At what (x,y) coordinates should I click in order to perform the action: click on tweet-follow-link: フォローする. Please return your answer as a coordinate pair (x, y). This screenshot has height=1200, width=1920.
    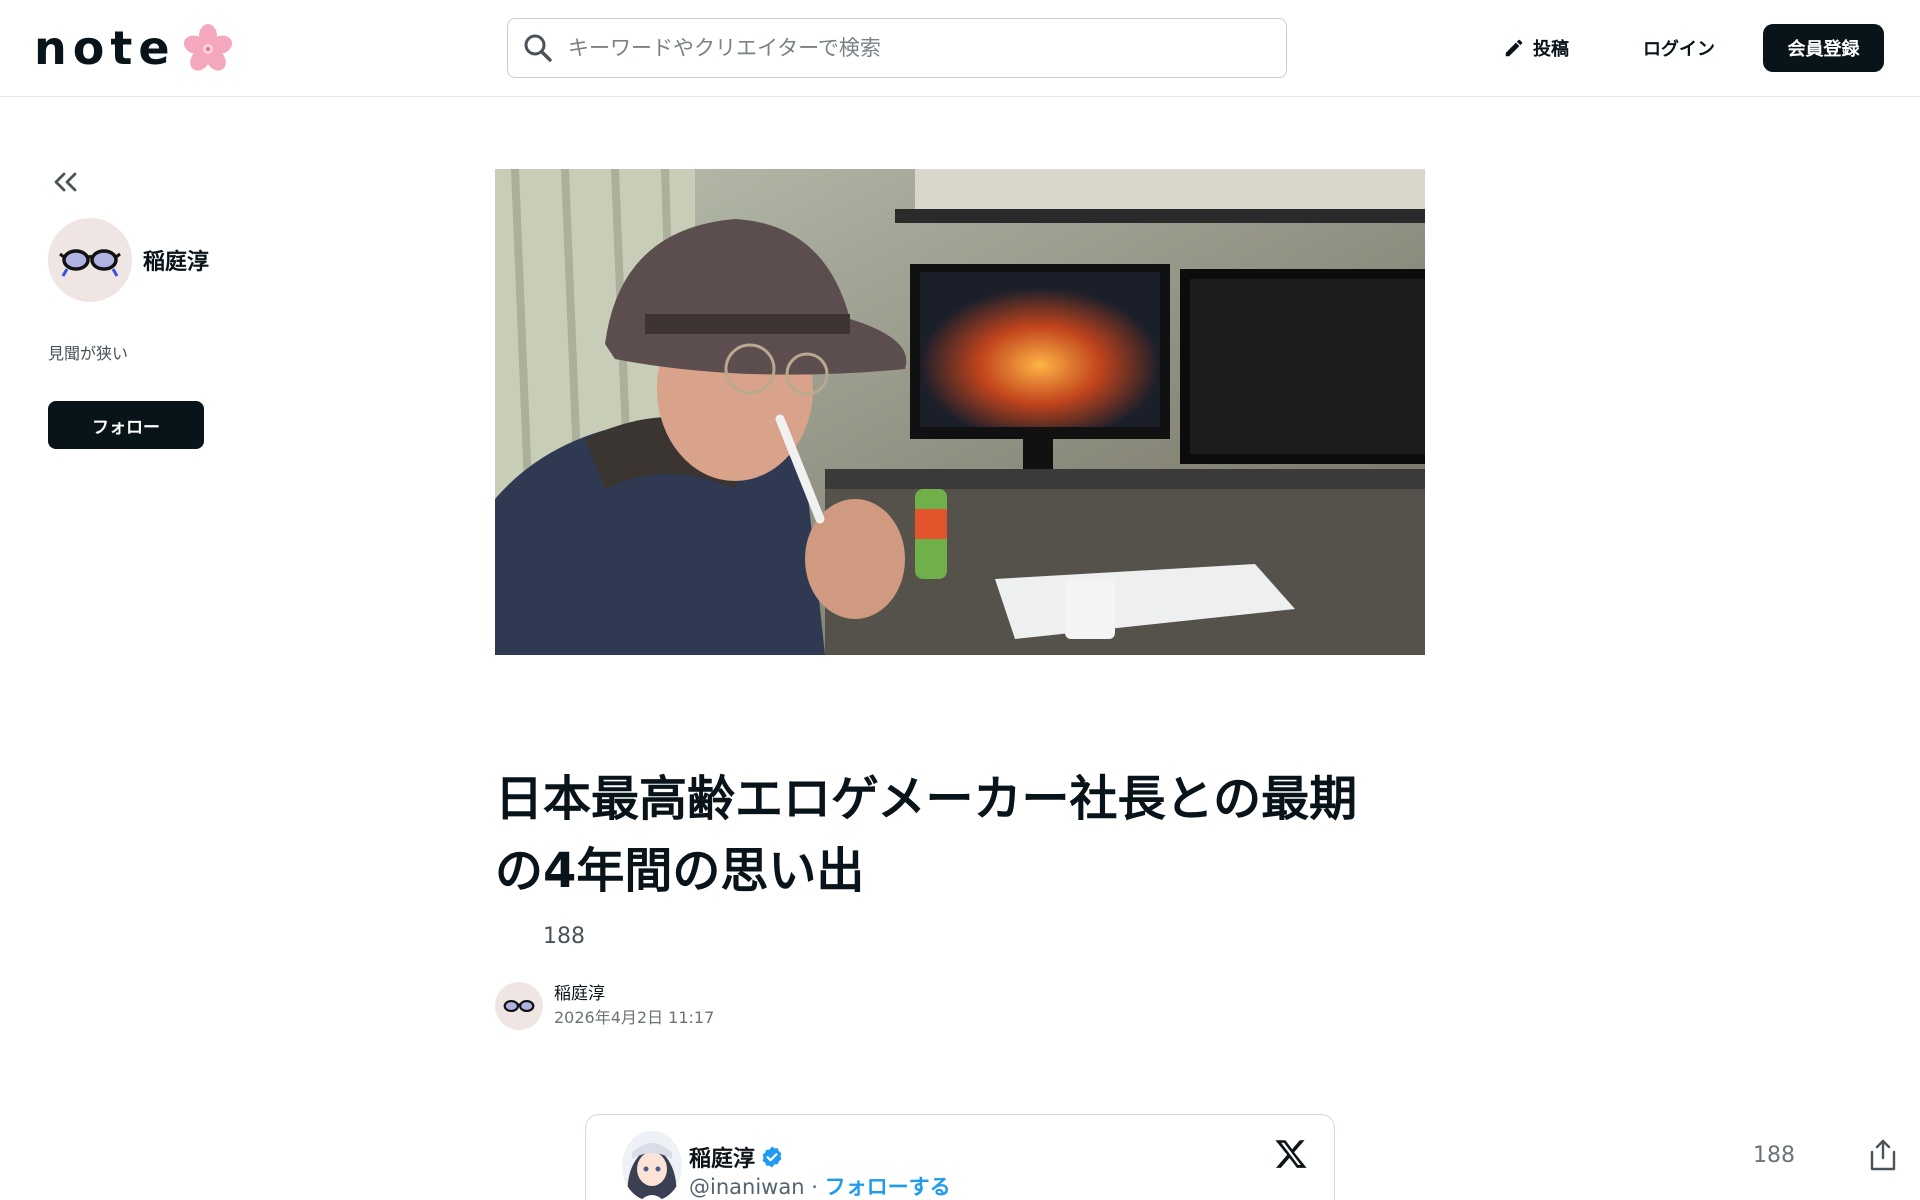
    Looking at the image, I should click on (888, 1187).